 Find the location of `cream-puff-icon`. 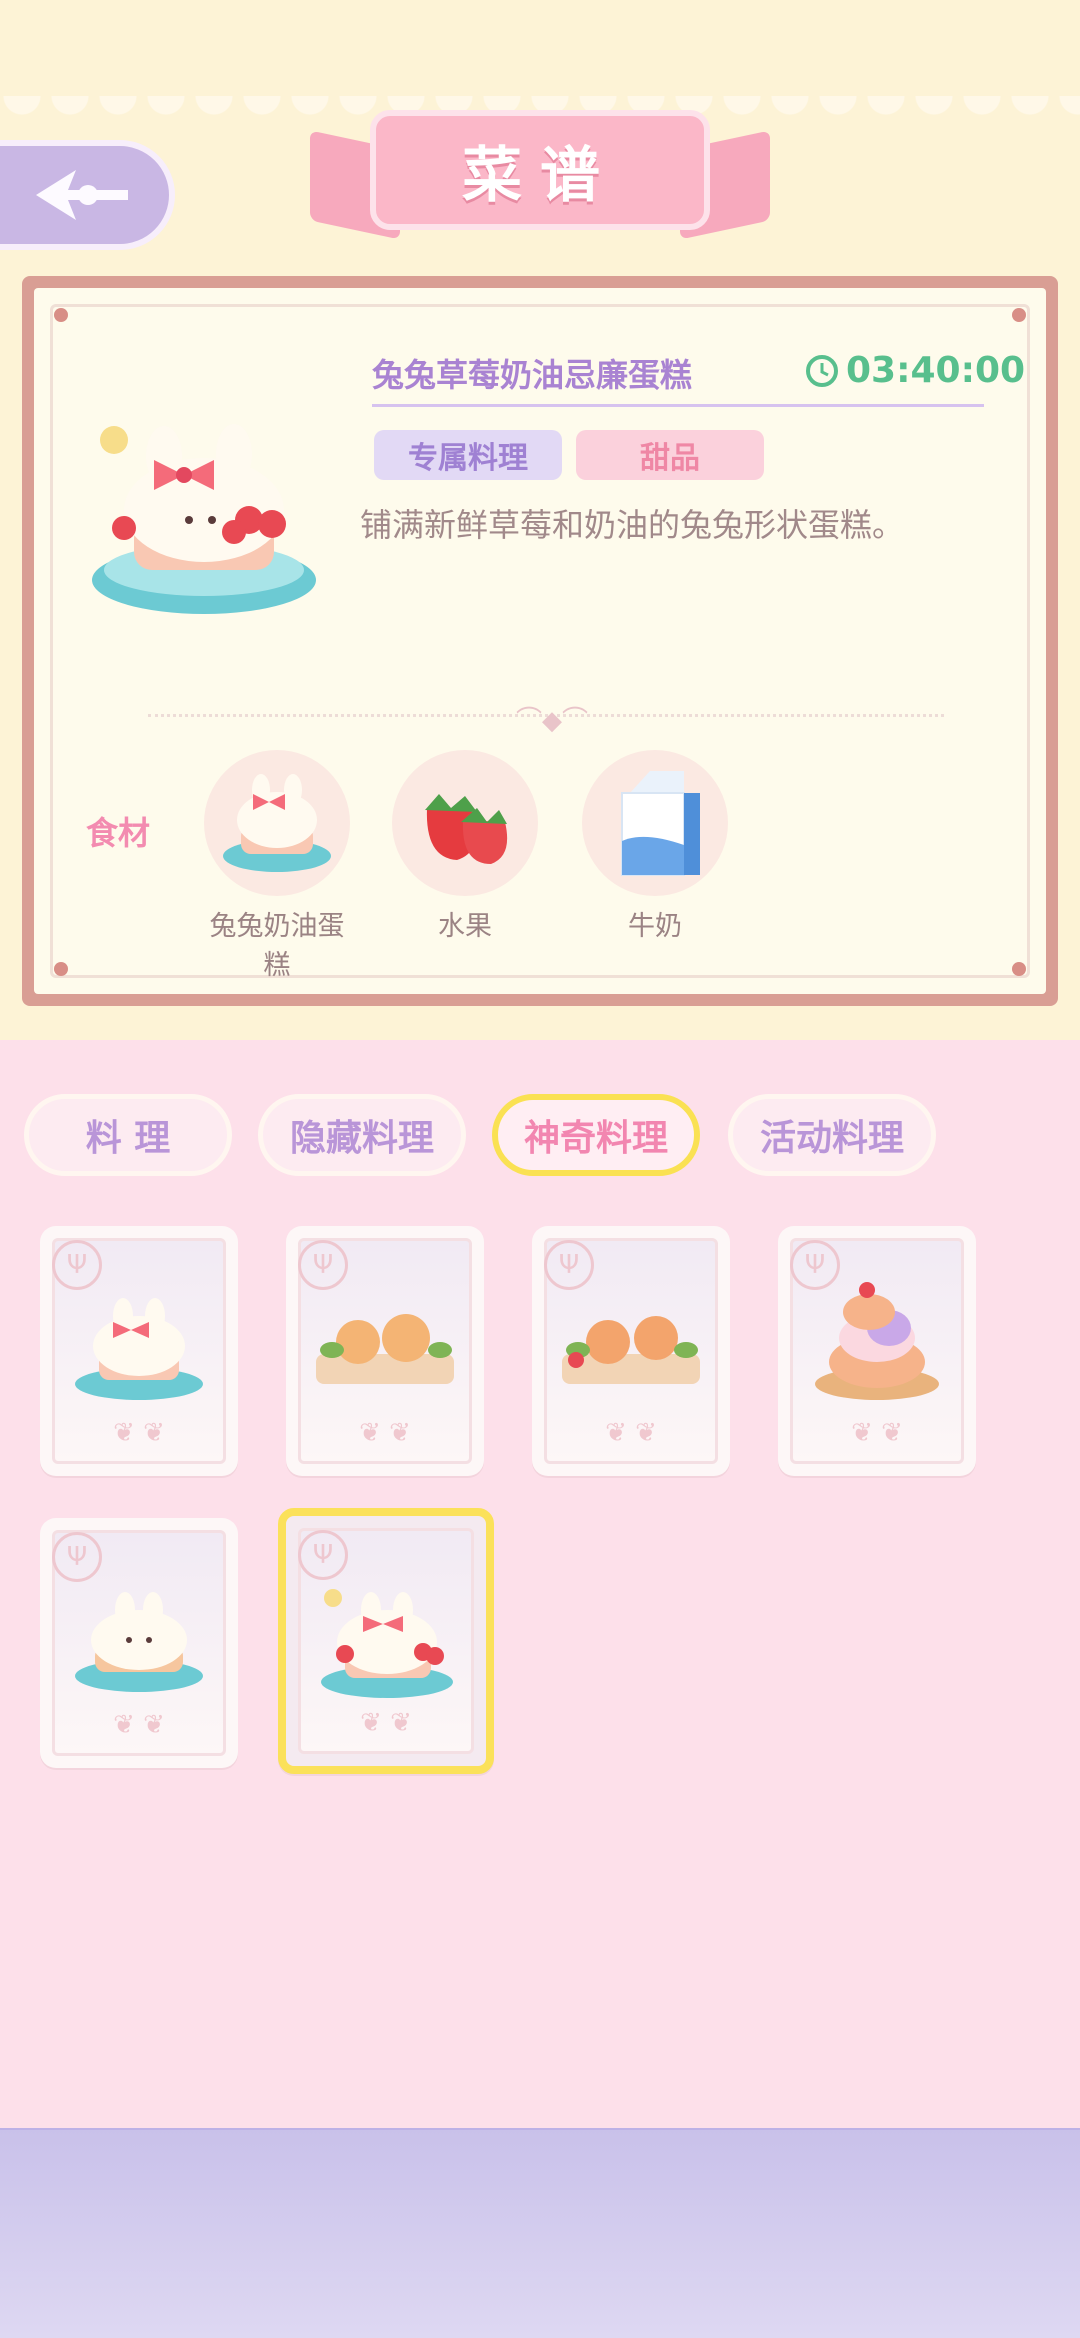

cream-puff-icon is located at coordinates (877, 1343).